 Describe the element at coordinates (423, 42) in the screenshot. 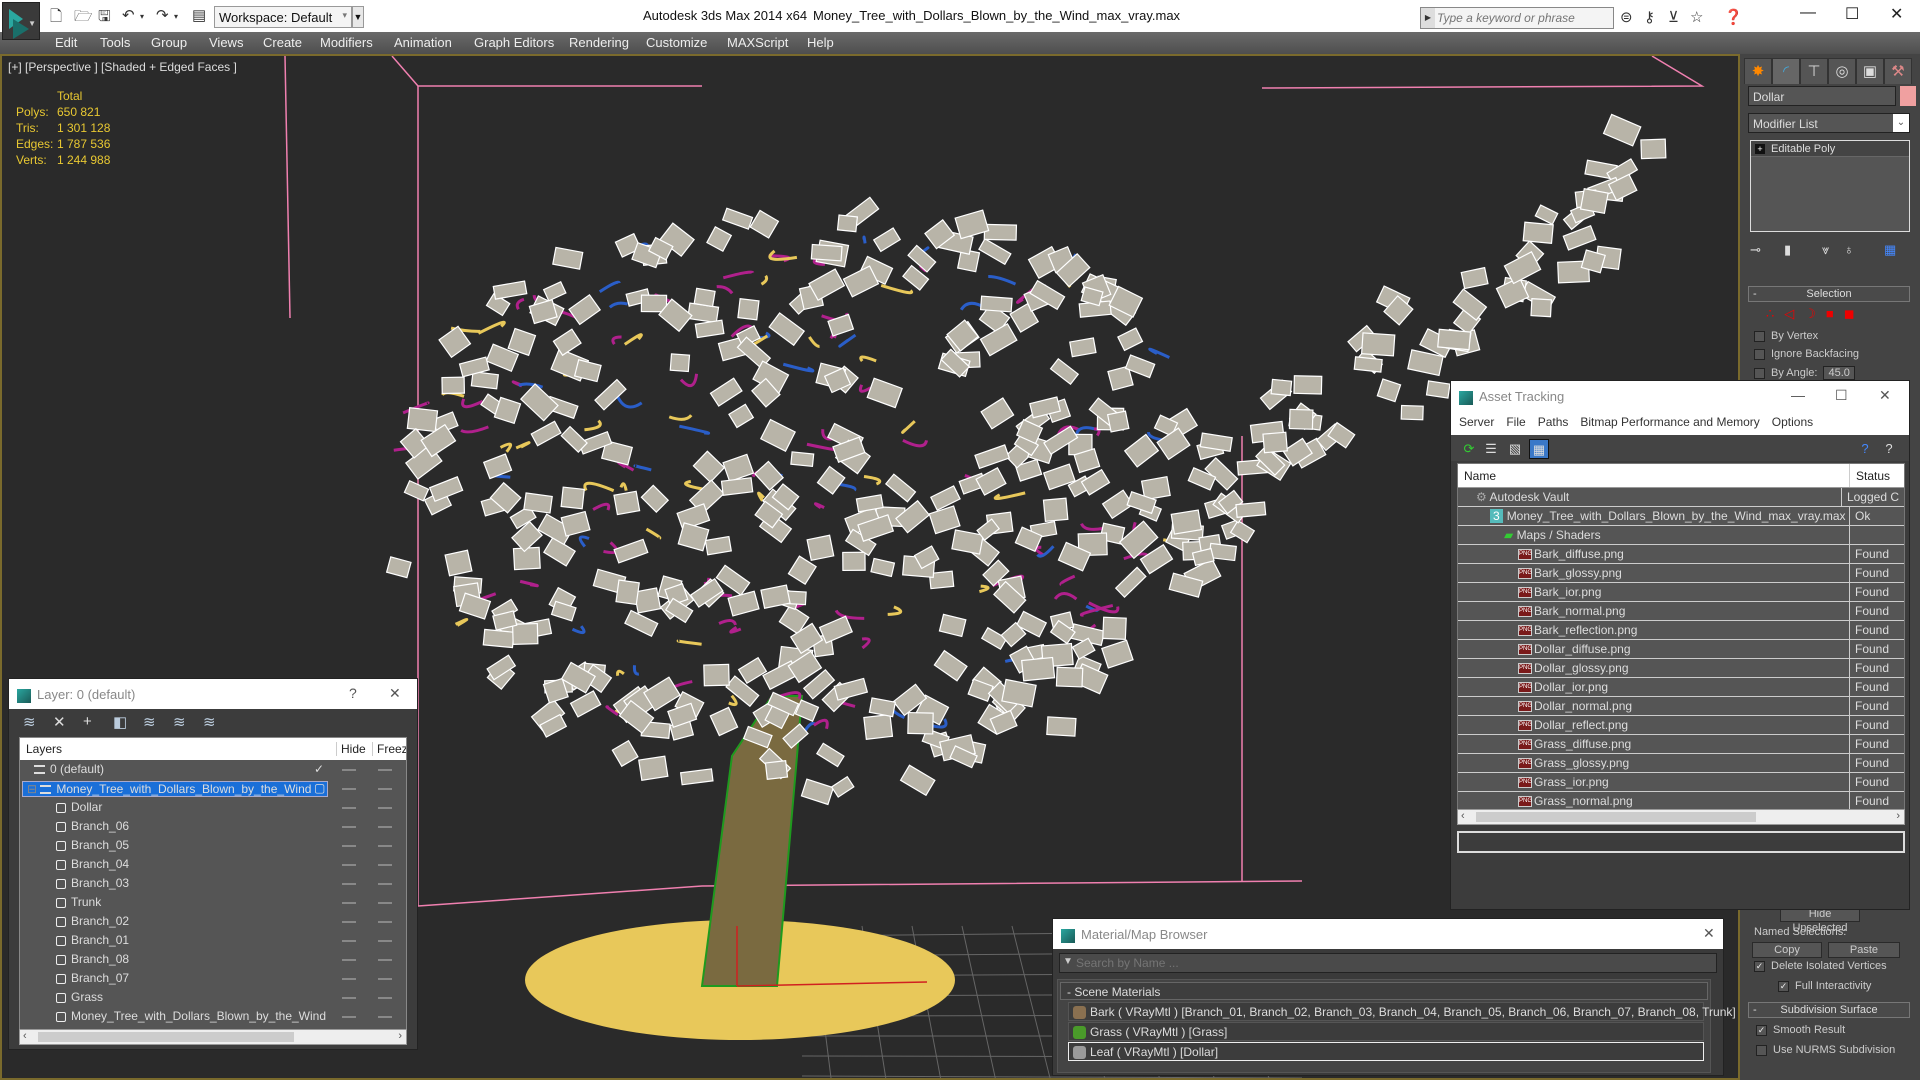

I see `menu-animation: Animation` at that location.